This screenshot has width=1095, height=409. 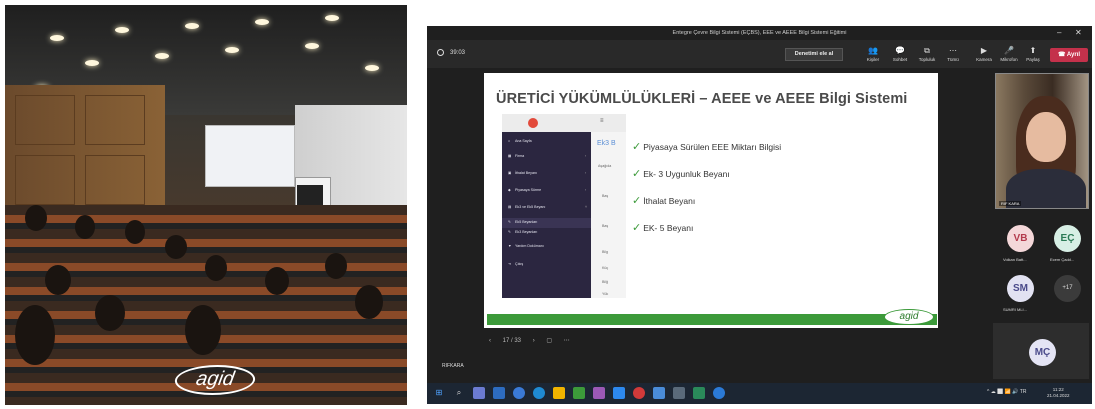 What do you see at coordinates (559, 393) in the screenshot?
I see `folder-icon` at bounding box center [559, 393].